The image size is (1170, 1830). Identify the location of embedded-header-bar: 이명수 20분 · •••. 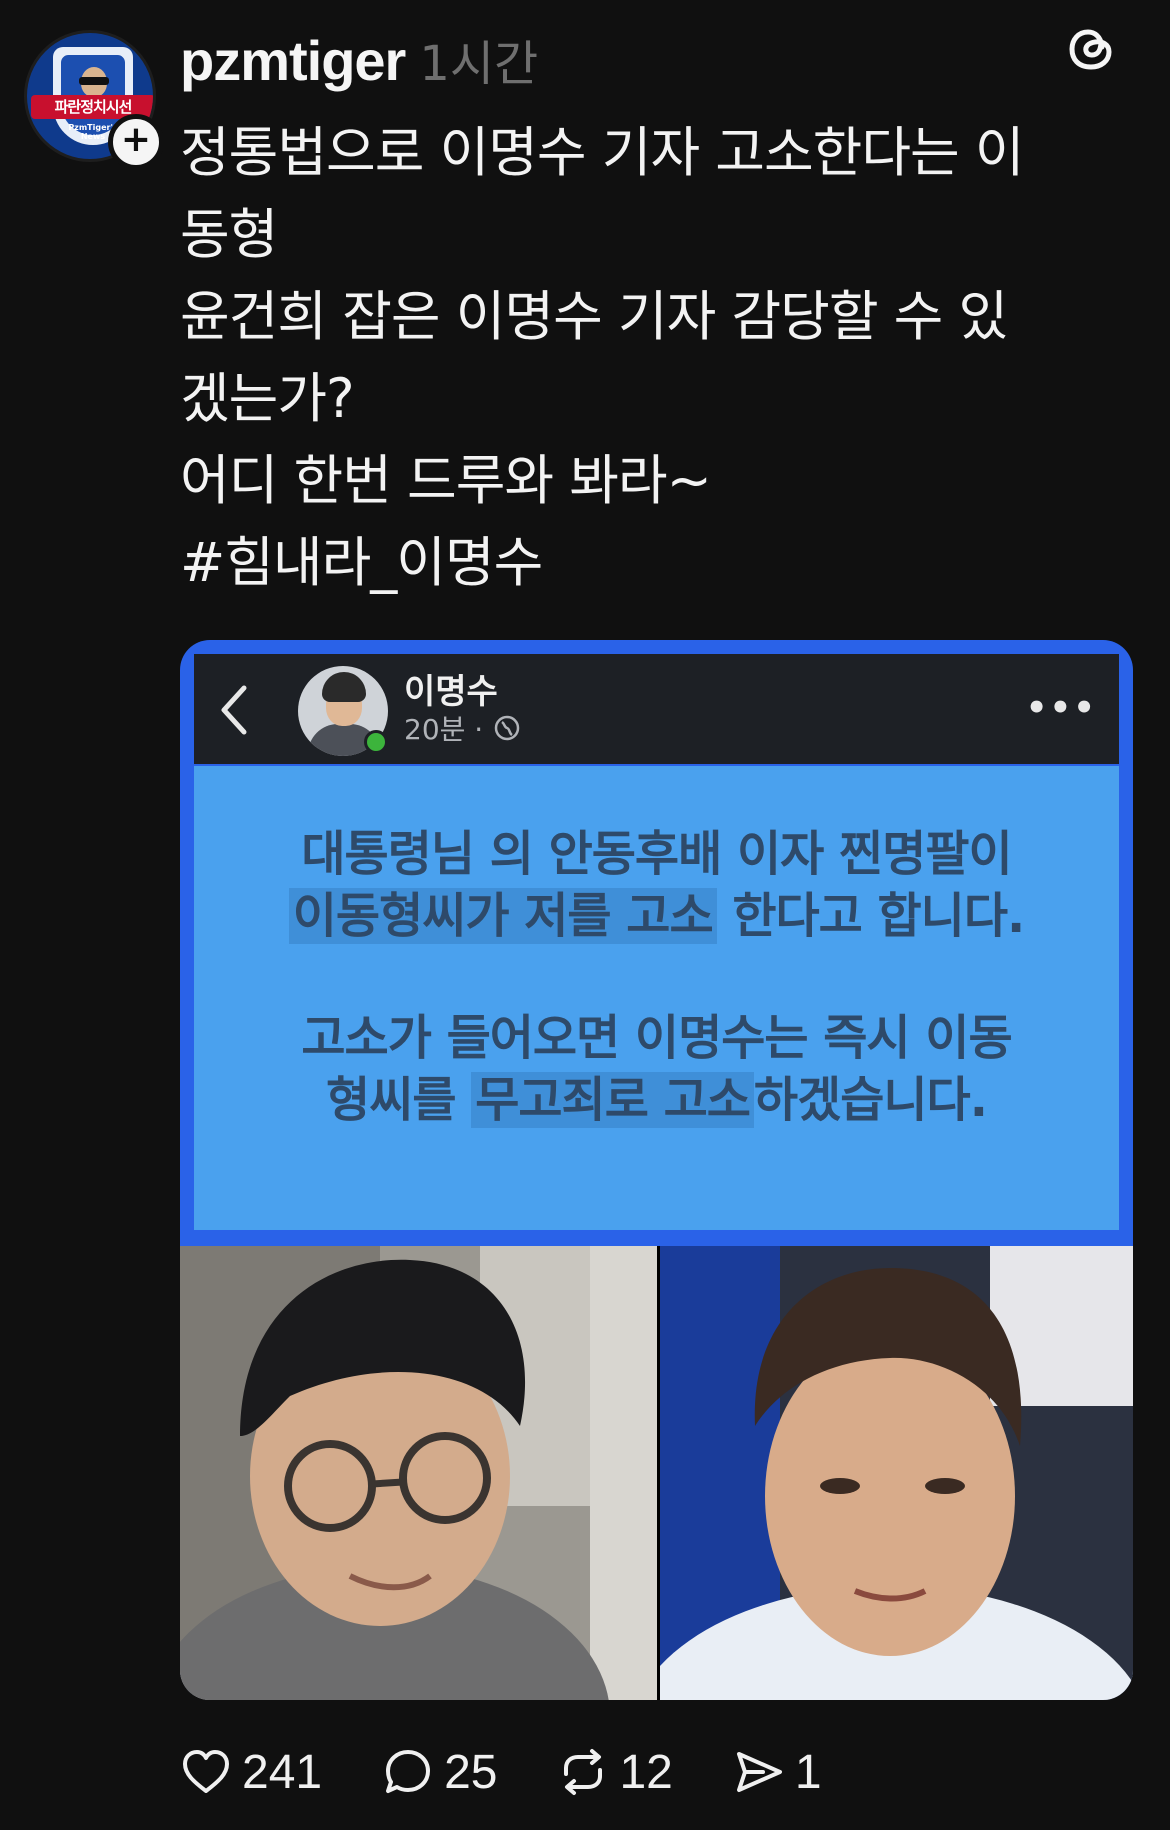
(656, 709).